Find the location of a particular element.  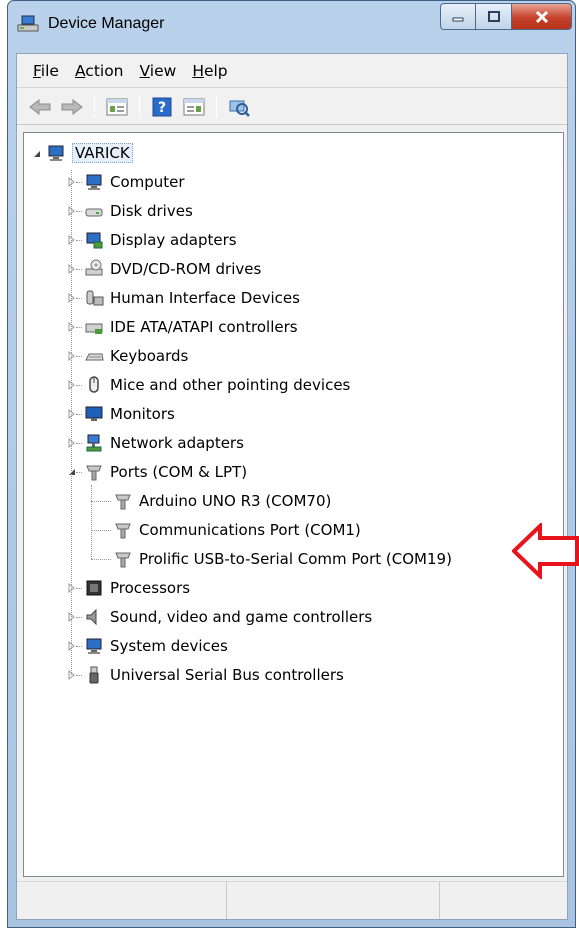

menu-bar: File Action View Help is located at coordinates (292, 71).